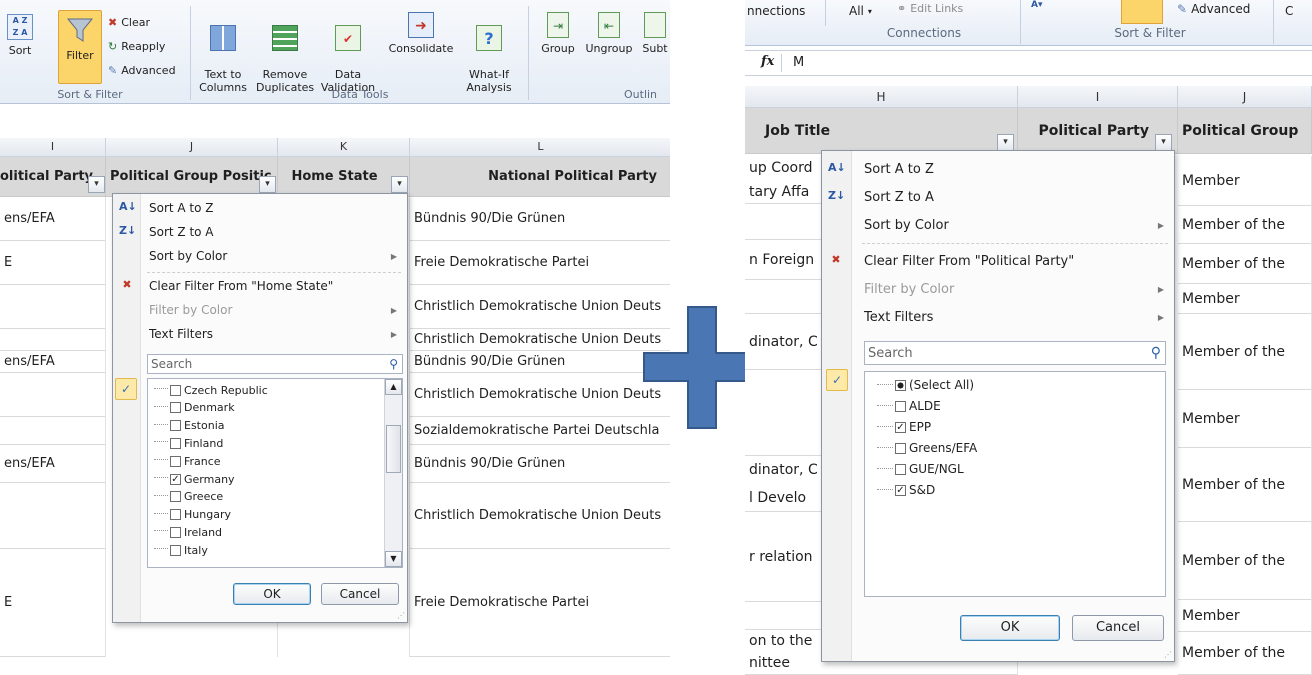 The image size is (1312, 675). I want to click on consolidate-button: ➜ Consolidate, so click(421, 33).